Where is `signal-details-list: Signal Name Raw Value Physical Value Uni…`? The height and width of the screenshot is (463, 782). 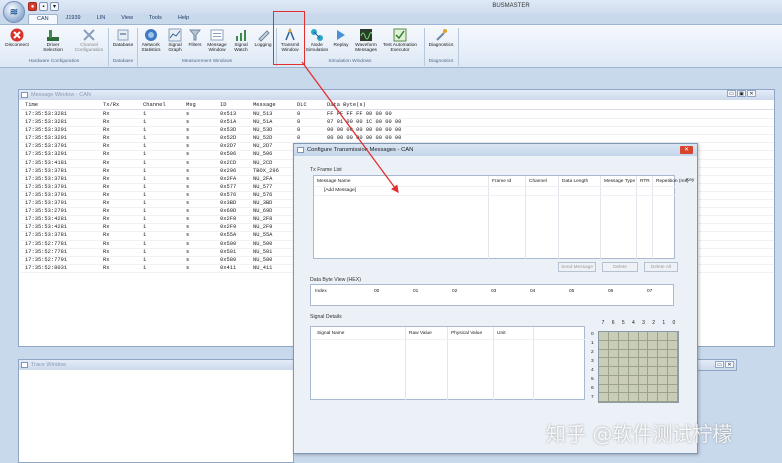
signal-details-list: Signal Name Raw Value Physical Value Uni… is located at coordinates (448, 363).